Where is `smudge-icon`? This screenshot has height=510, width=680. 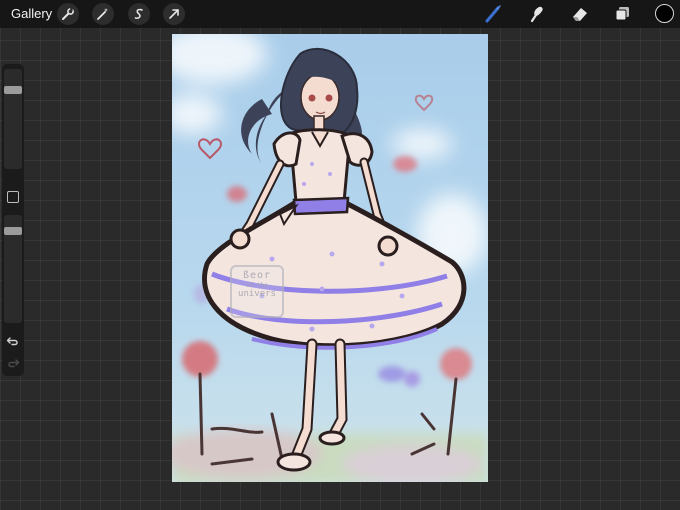
smudge-icon is located at coordinates (536, 14).